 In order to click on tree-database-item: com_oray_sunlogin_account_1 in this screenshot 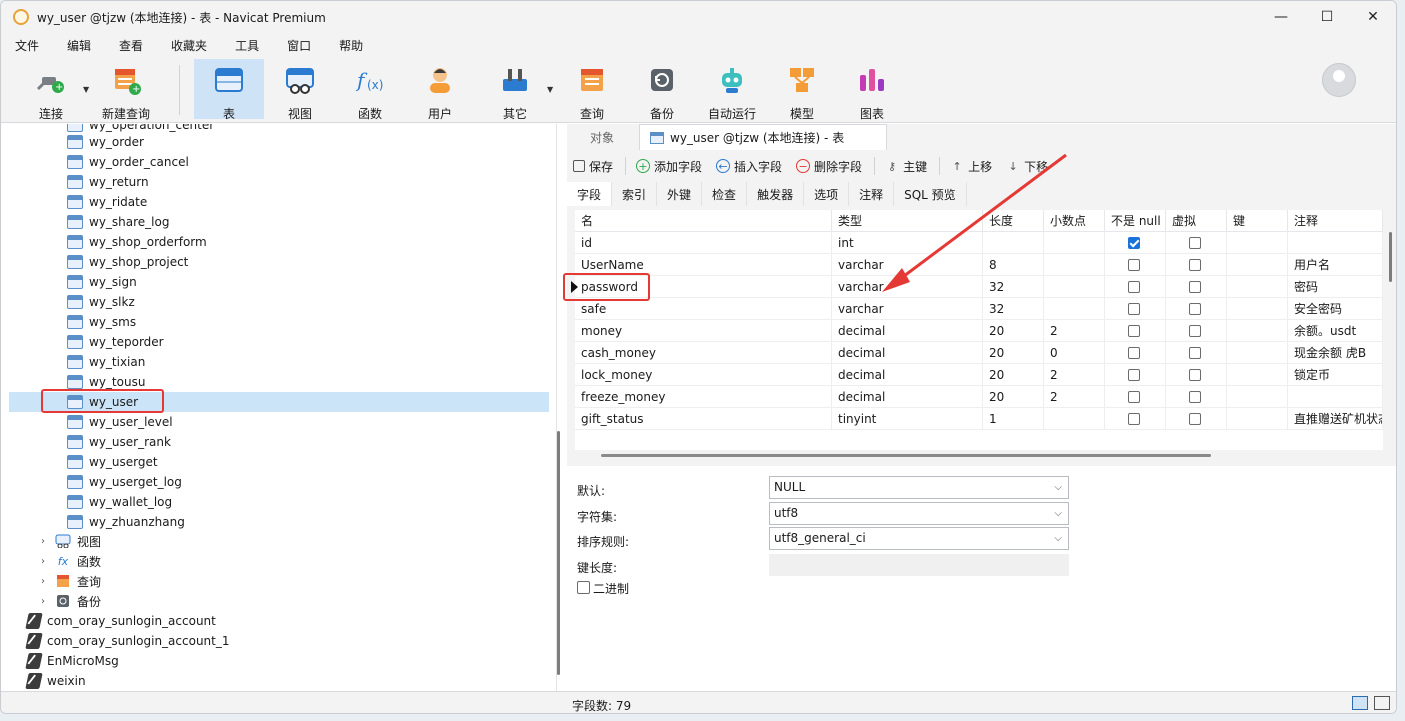, I will do `click(279, 641)`.